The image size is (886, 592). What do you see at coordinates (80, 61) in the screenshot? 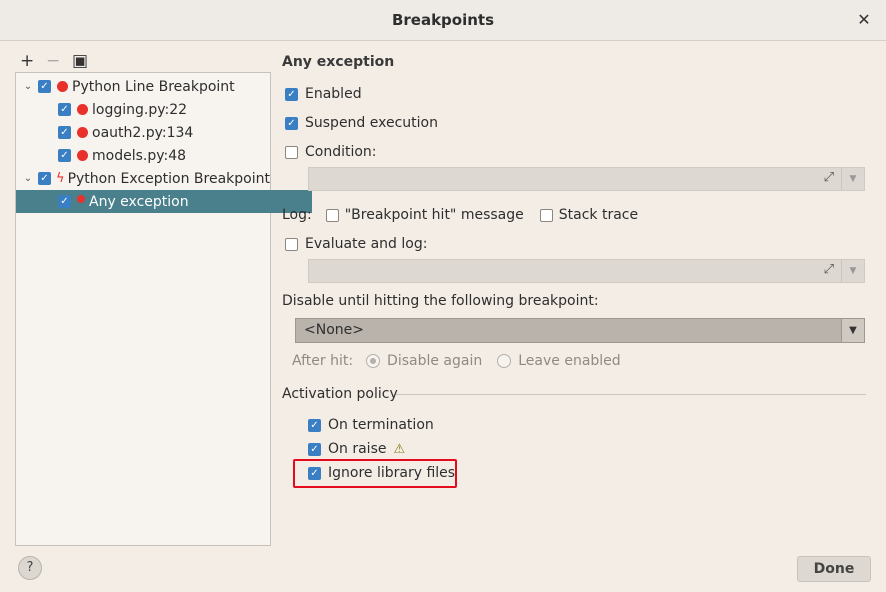
I see `view-breakpoint-button: ▣` at bounding box center [80, 61].